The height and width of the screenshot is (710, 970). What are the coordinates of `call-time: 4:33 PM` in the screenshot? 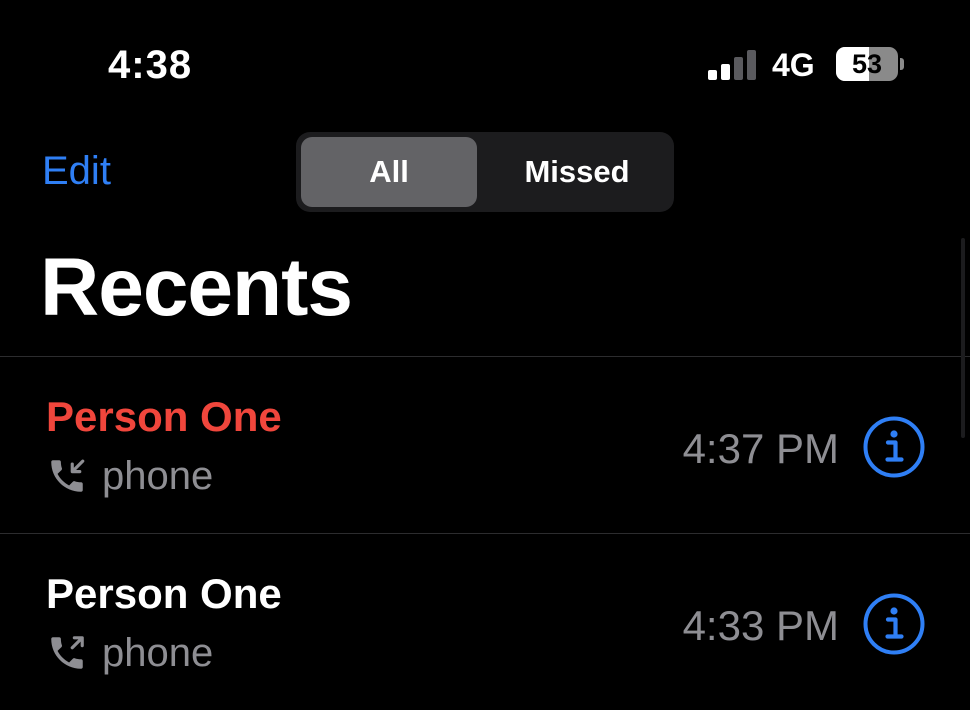 It's located at (760, 625).